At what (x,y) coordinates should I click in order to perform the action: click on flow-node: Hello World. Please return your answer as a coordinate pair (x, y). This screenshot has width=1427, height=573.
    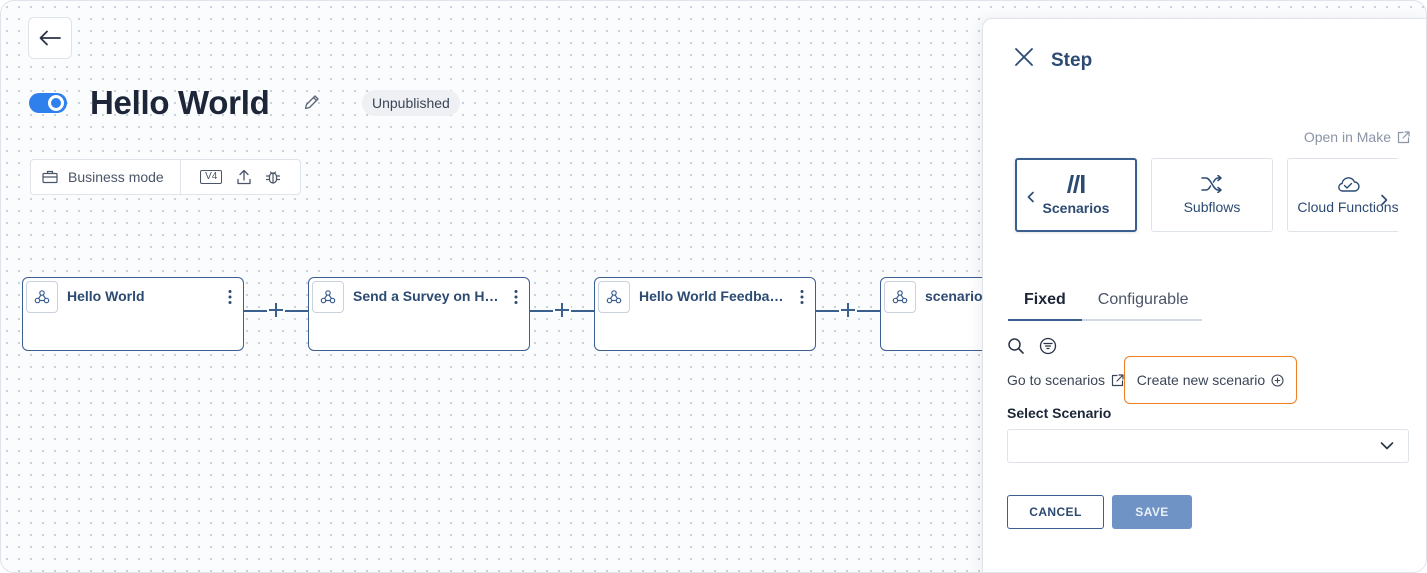
    Looking at the image, I should click on (133, 314).